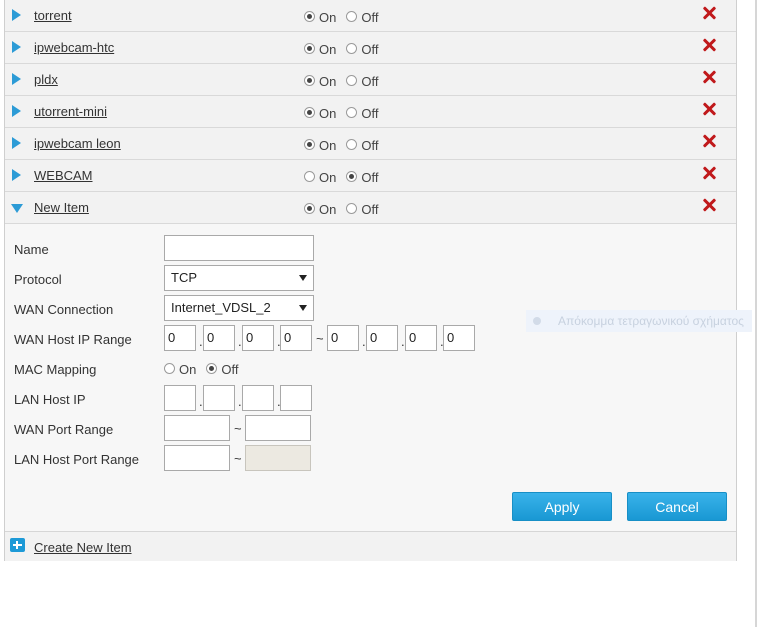 This screenshot has height=627, width=759. Describe the element at coordinates (239, 278) in the screenshot. I see `protocol-select: TCP` at that location.